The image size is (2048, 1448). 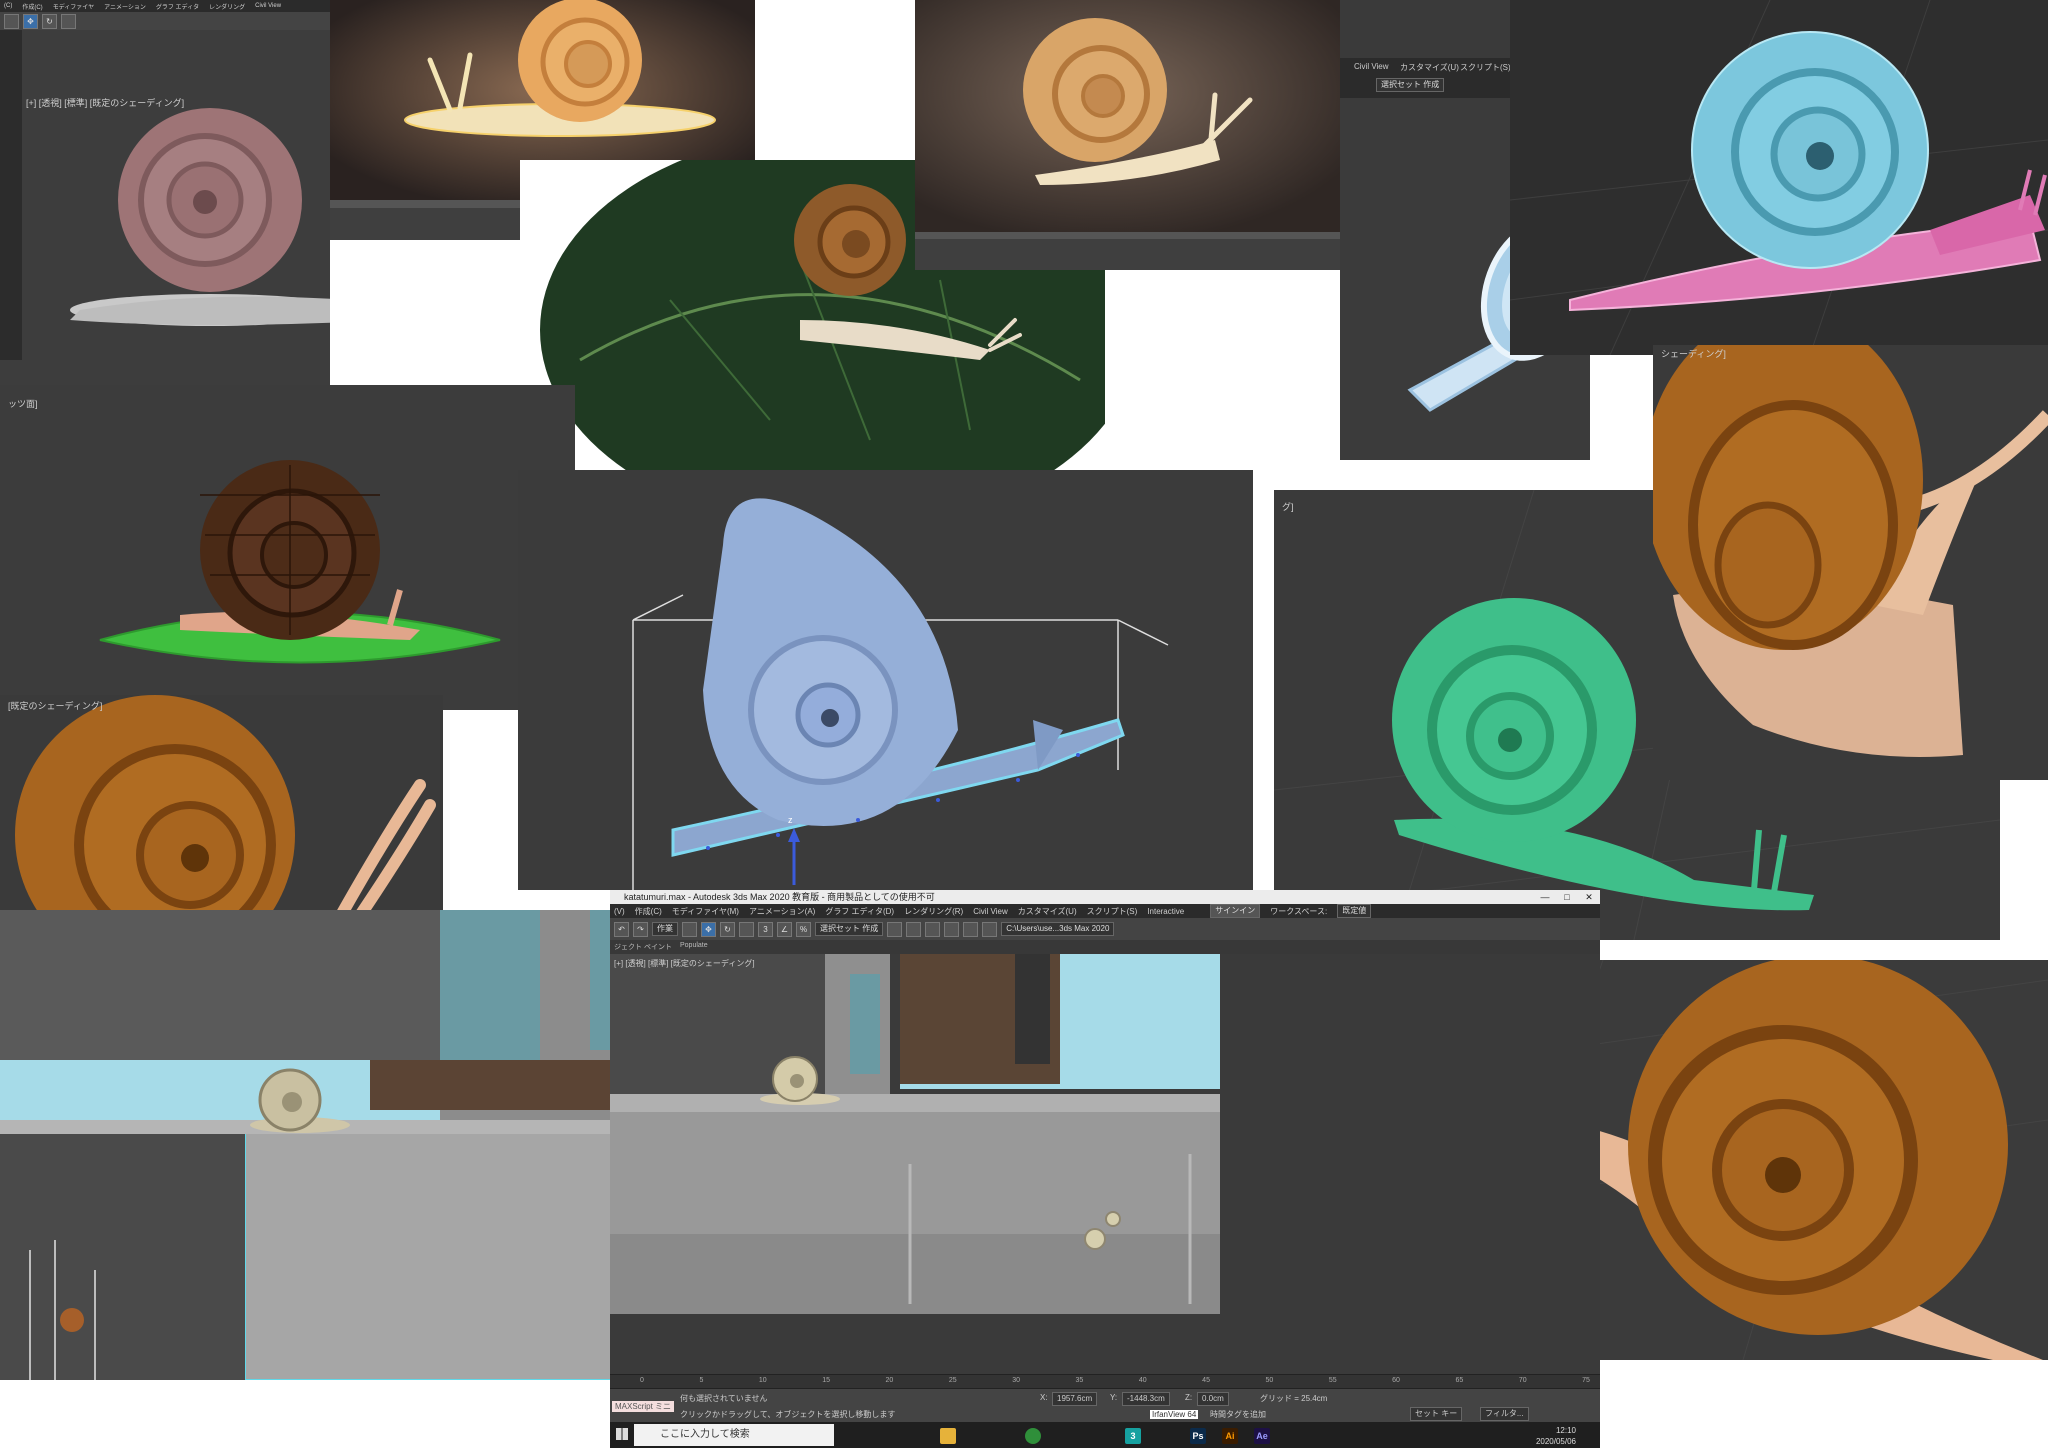 I want to click on scale-tool-icon, so click(x=746, y=929).